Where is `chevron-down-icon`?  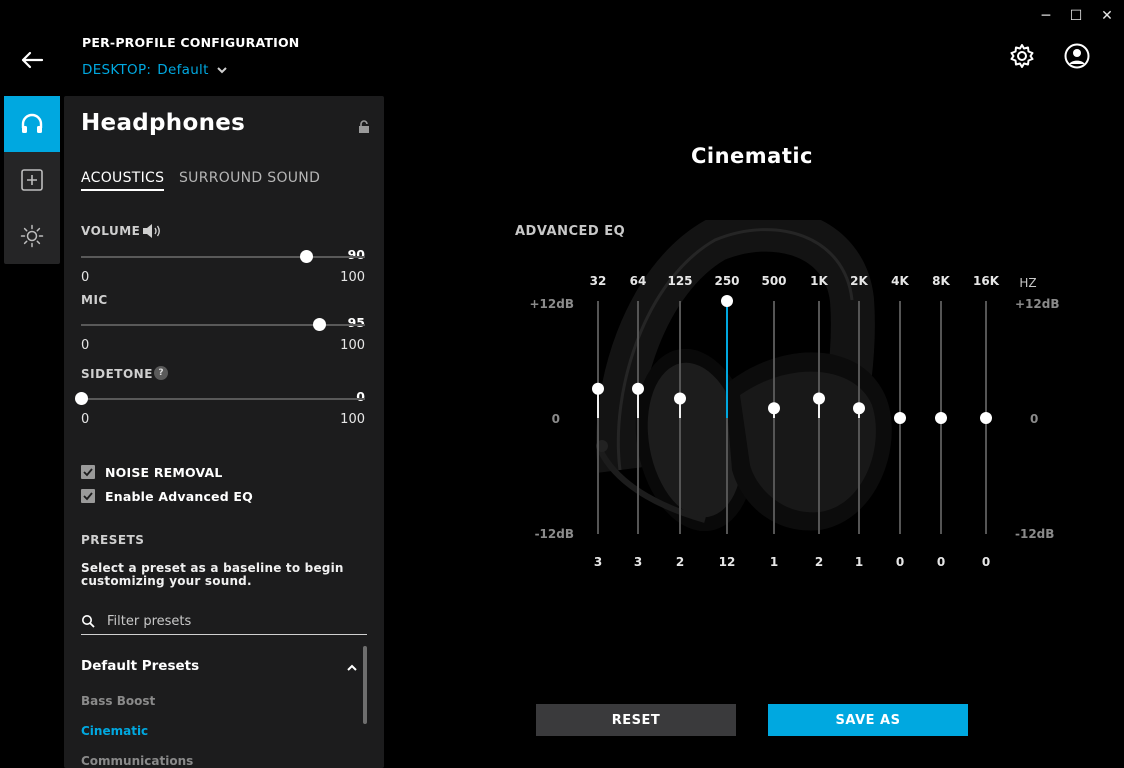
chevron-down-icon is located at coordinates (221, 70).